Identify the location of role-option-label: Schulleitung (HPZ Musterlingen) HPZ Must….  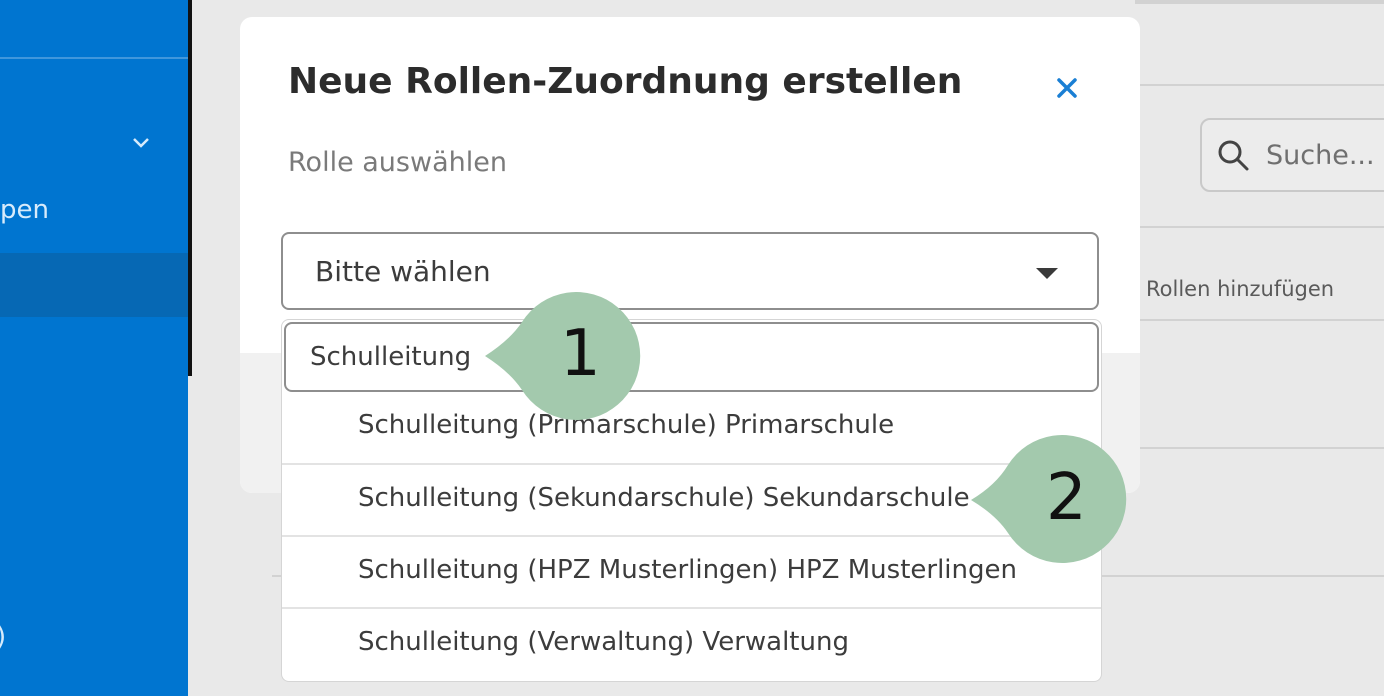
(687, 570).